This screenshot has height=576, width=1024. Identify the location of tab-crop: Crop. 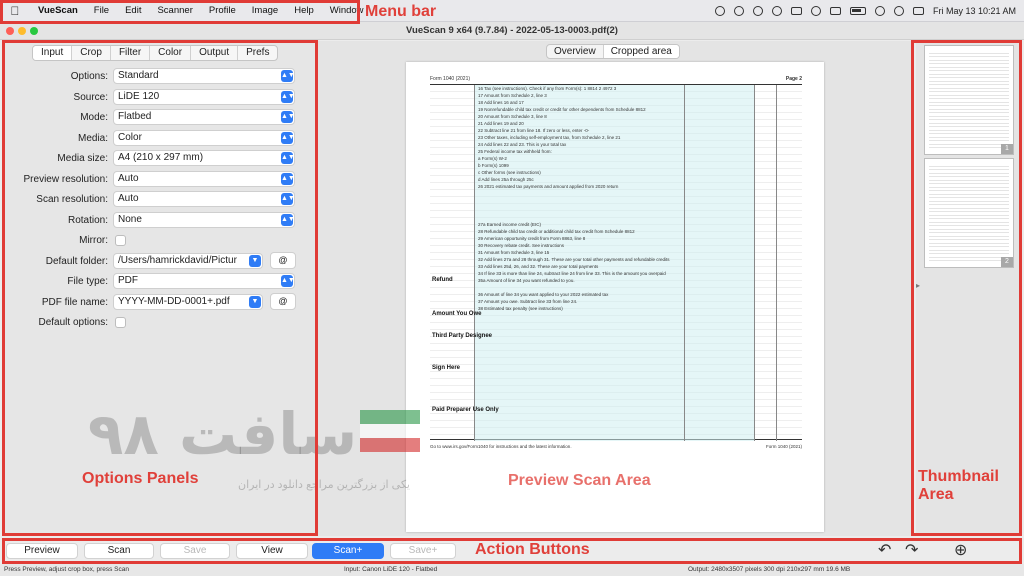
(91, 53).